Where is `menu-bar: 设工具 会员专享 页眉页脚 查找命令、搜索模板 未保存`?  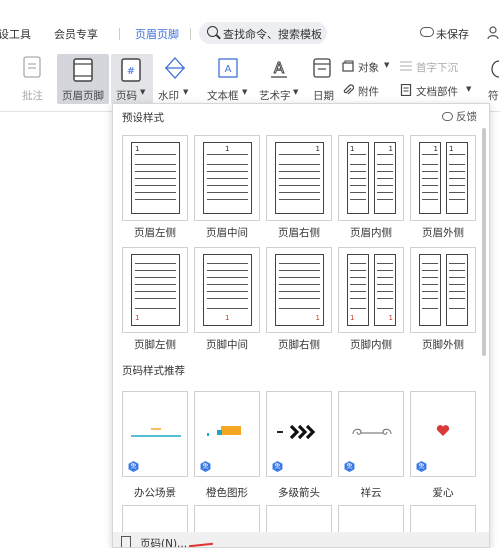 menu-bar: 设工具 会员专享 页眉页脚 查找命令、搜索模板 未保存 is located at coordinates (250, 33).